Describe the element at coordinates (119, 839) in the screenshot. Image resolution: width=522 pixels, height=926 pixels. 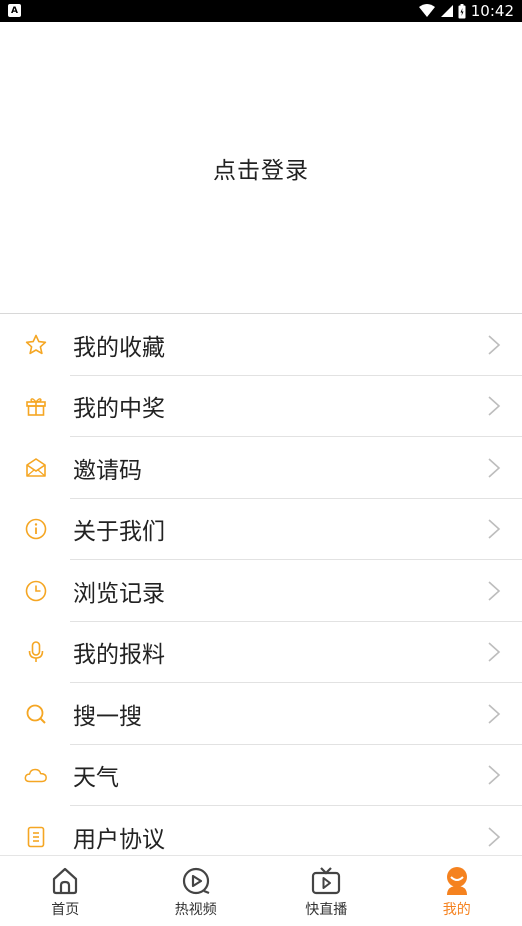
I see `menu-item-label: 用户协议` at that location.